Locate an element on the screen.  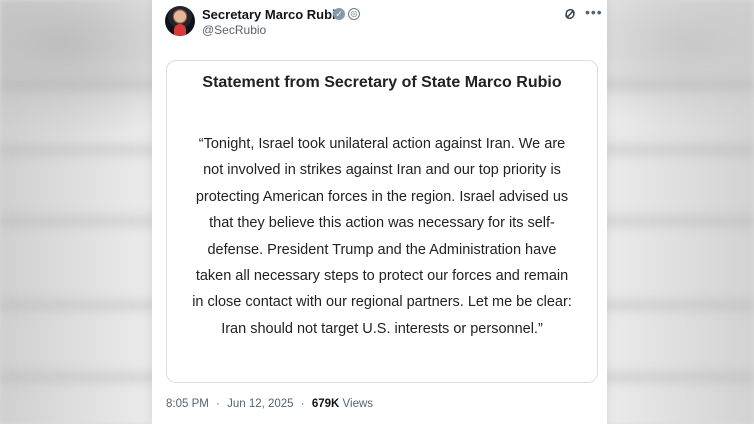
government-badge-icon: ◎ is located at coordinates (354, 14).